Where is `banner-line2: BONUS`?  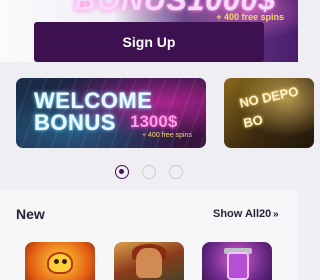 banner-line2: BONUS is located at coordinates (75, 122).